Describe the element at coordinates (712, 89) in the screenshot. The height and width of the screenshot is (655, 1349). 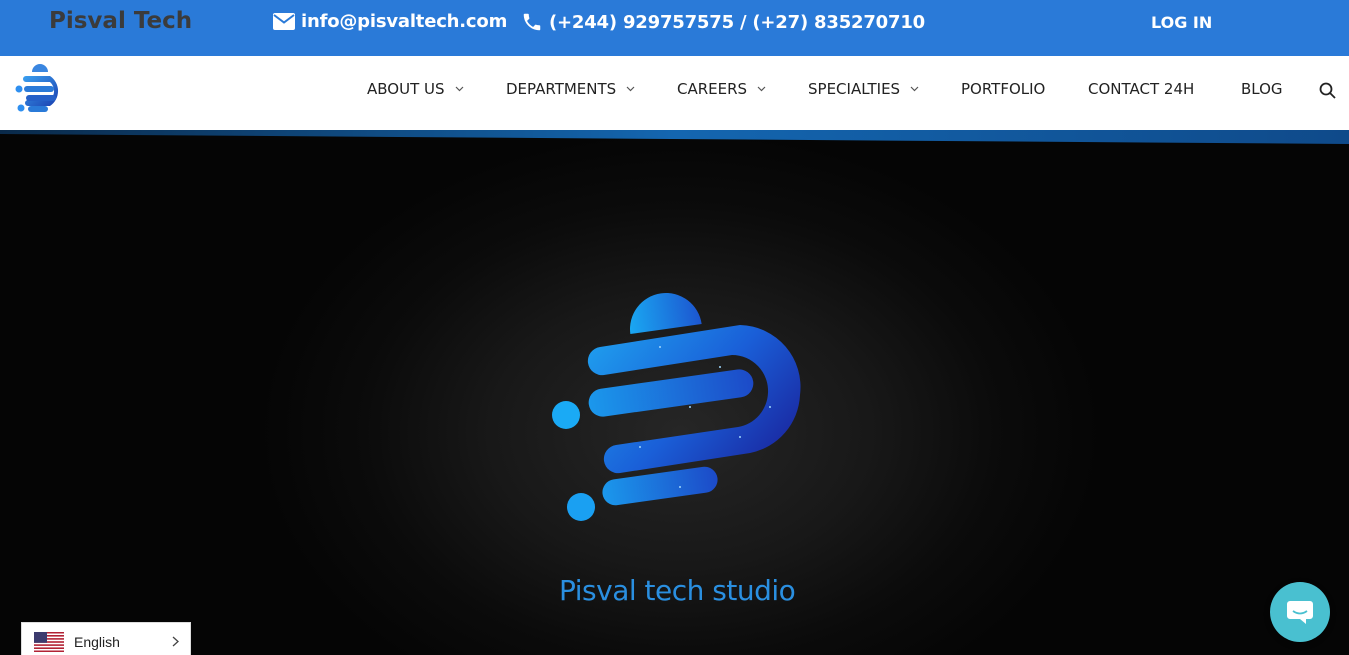
I see `nav-item-label: CAREERS` at that location.